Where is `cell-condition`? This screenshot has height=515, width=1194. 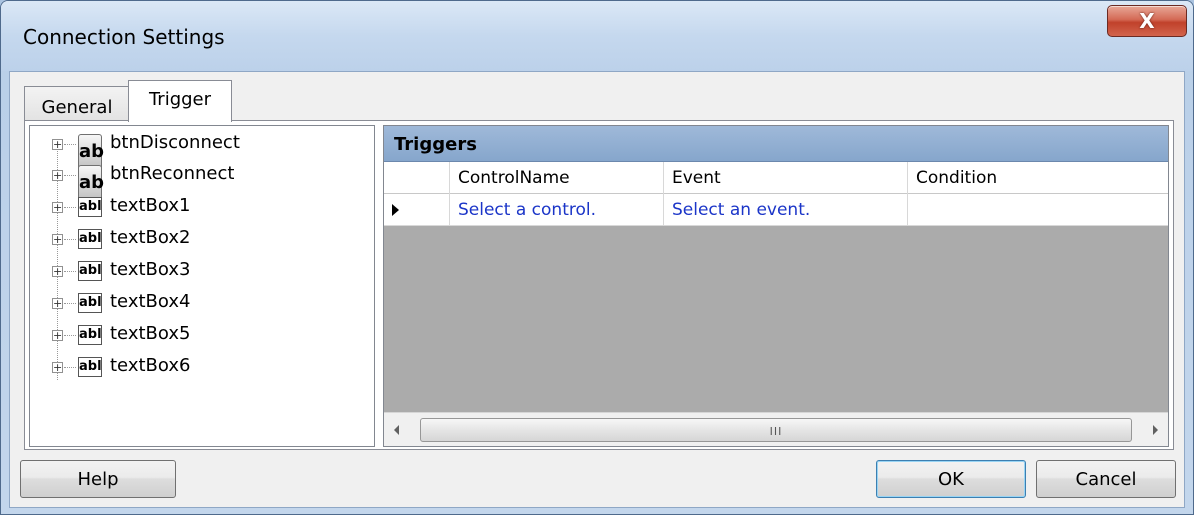 cell-condition is located at coordinates (1039, 210).